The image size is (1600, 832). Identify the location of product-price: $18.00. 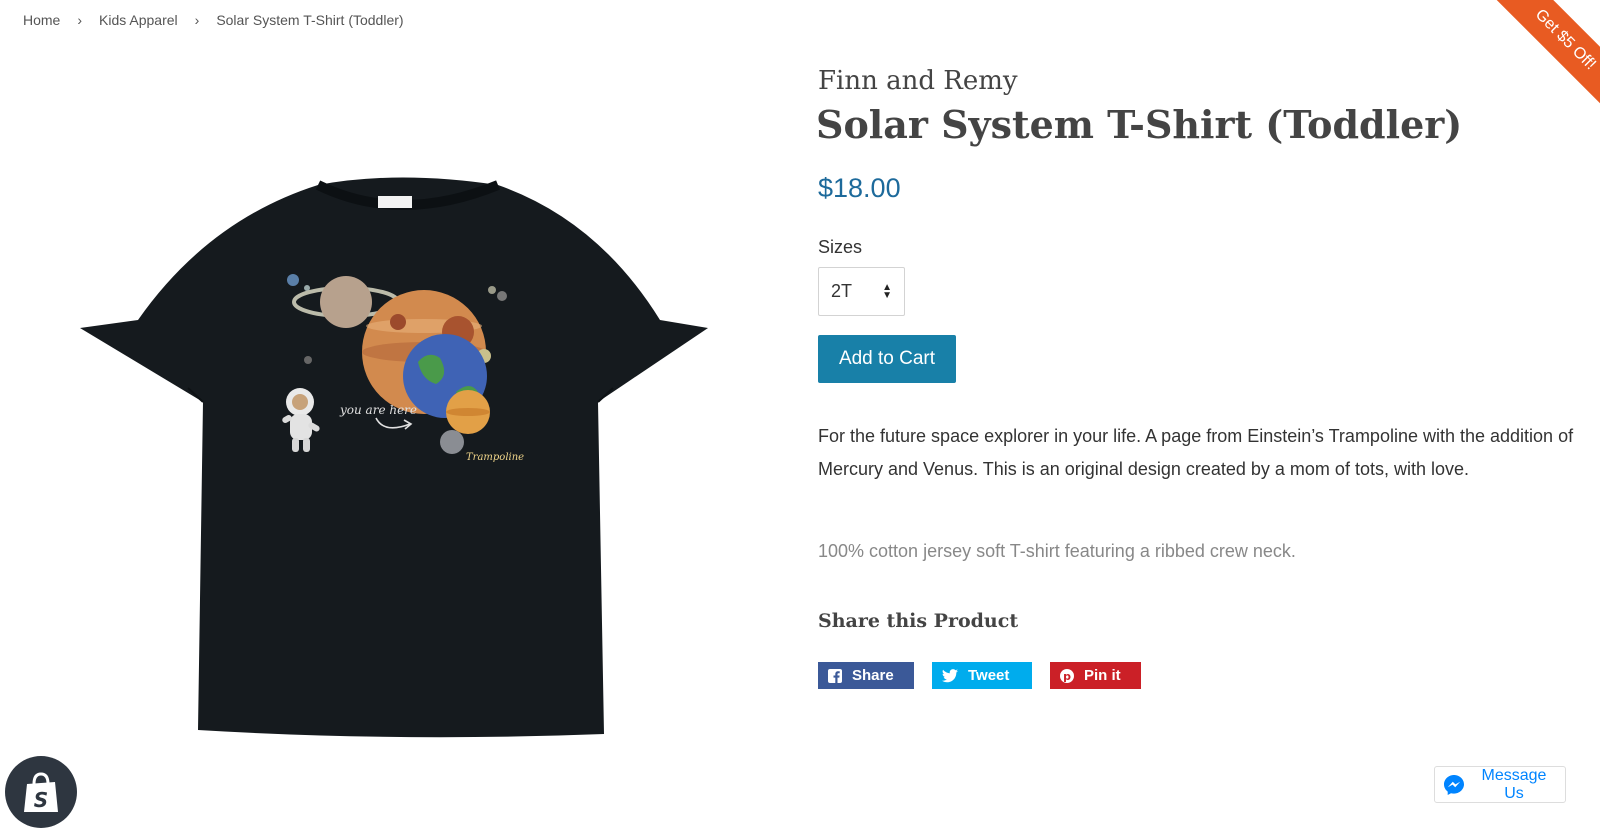
(859, 188).